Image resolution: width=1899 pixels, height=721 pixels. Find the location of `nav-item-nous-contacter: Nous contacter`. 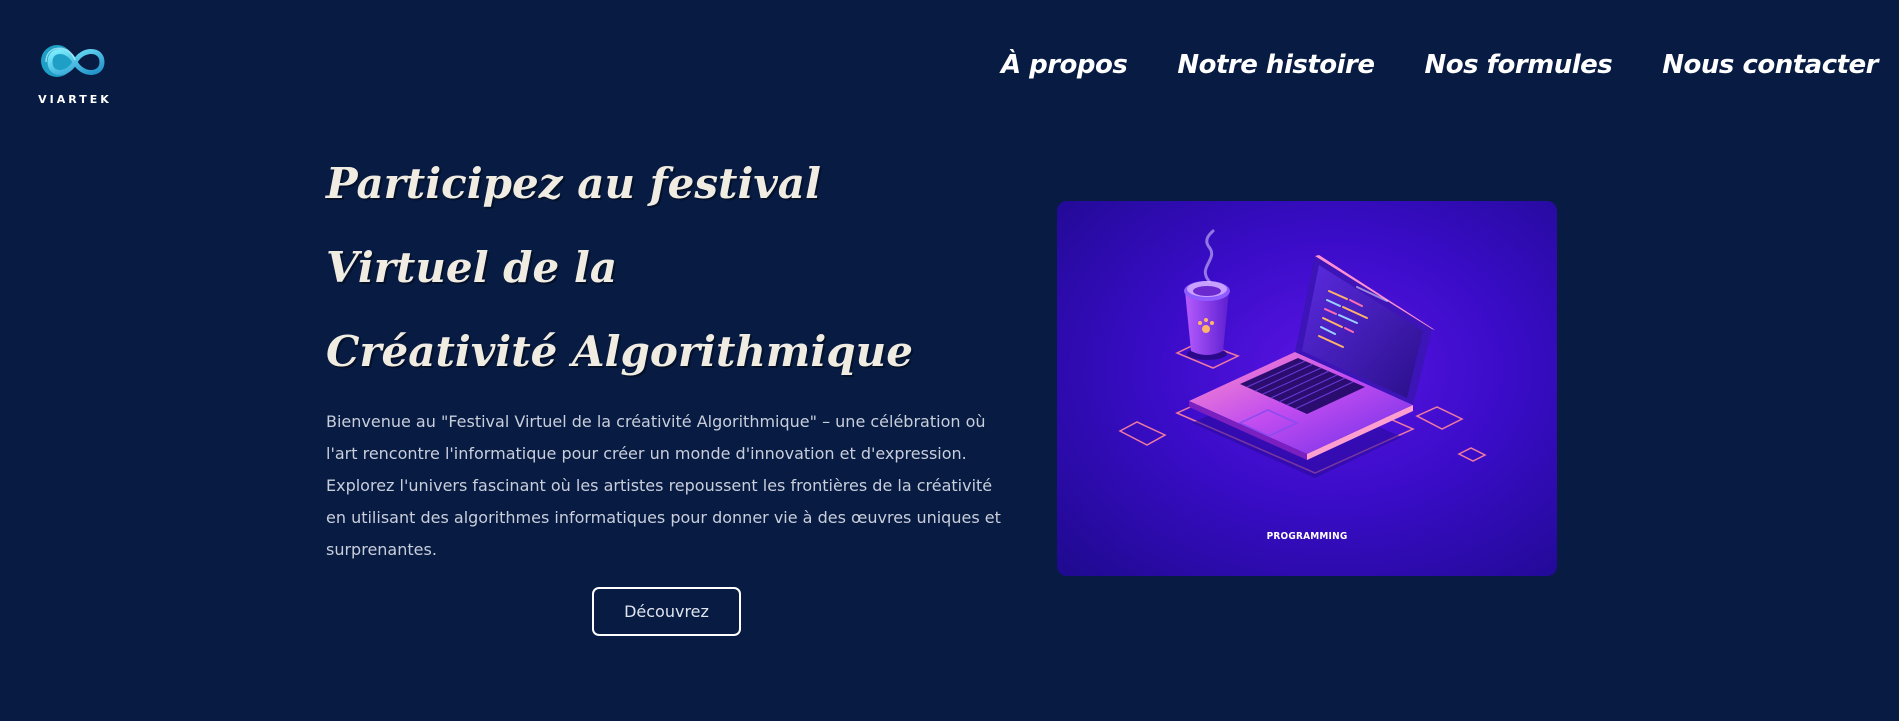

nav-item-nous-contacter: Nous contacter is located at coordinates (1770, 65).